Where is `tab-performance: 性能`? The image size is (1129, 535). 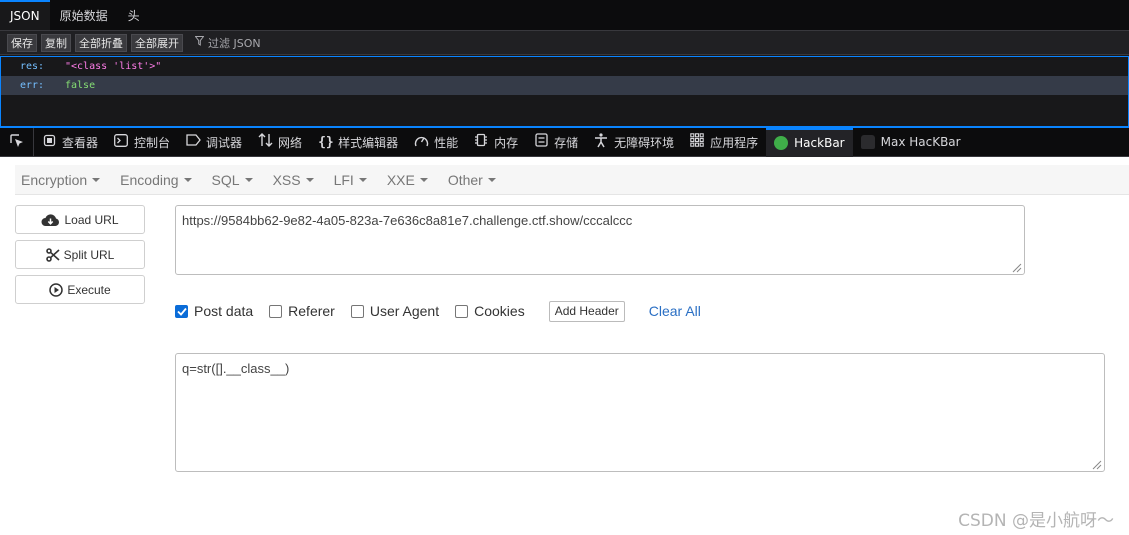
tab-performance: 性能 is located at coordinates (436, 142).